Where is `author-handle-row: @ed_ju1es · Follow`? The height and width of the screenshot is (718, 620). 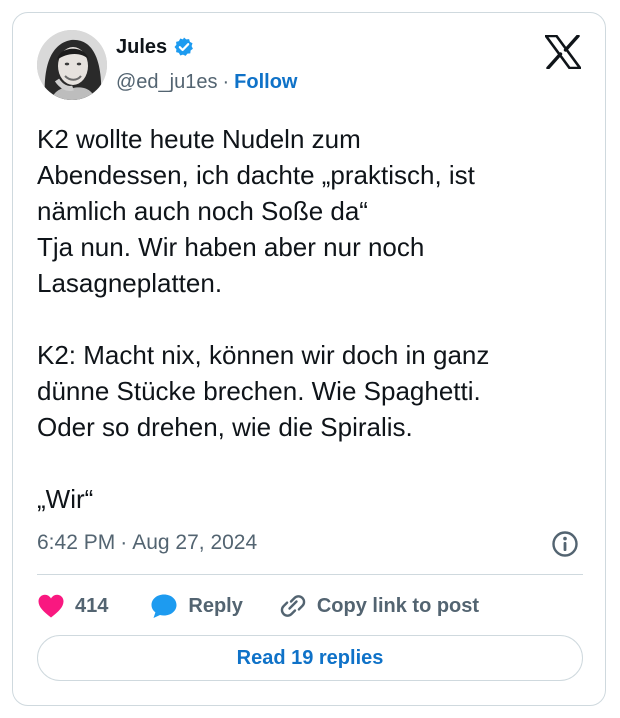 author-handle-row: @ed_ju1es · Follow is located at coordinates (206, 82).